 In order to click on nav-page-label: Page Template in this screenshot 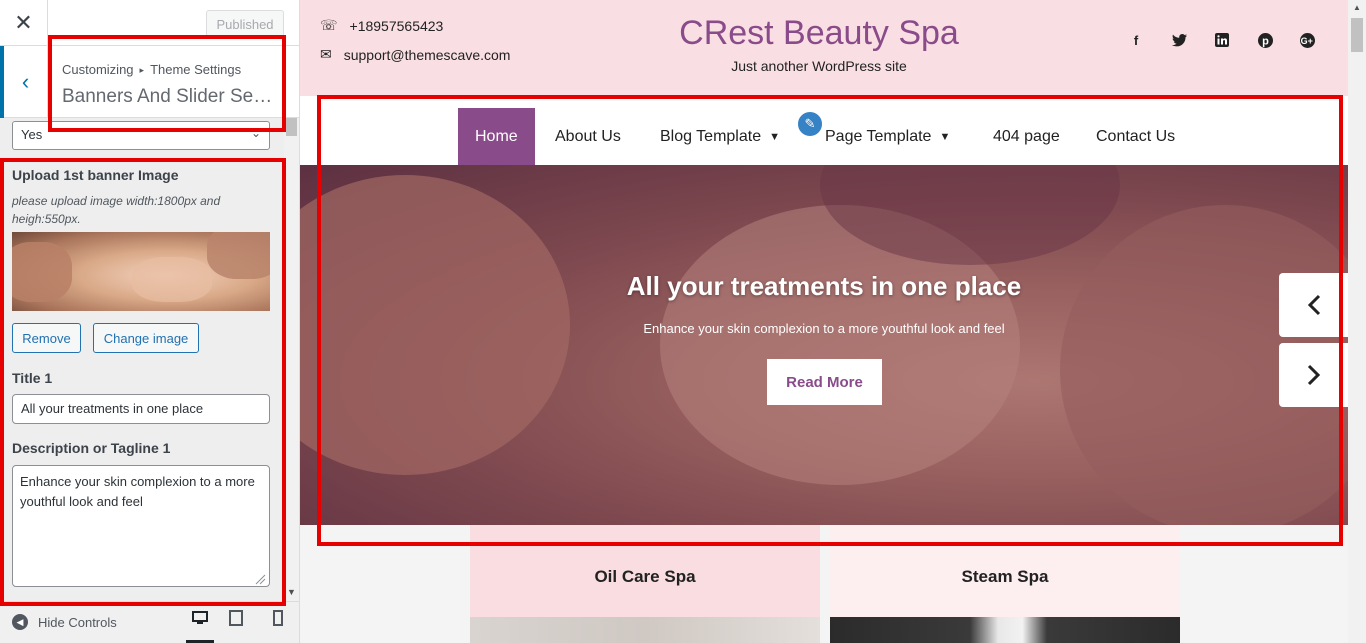, I will do `click(878, 136)`.